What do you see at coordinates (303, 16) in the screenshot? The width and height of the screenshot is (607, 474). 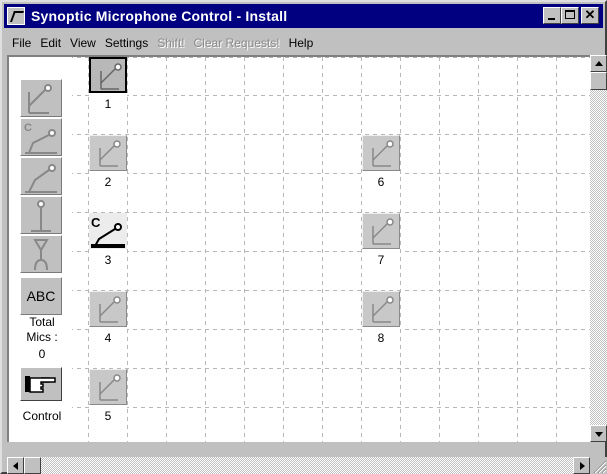 I see `title-bar: Synoptic Microphone Control - Install ✕` at bounding box center [303, 16].